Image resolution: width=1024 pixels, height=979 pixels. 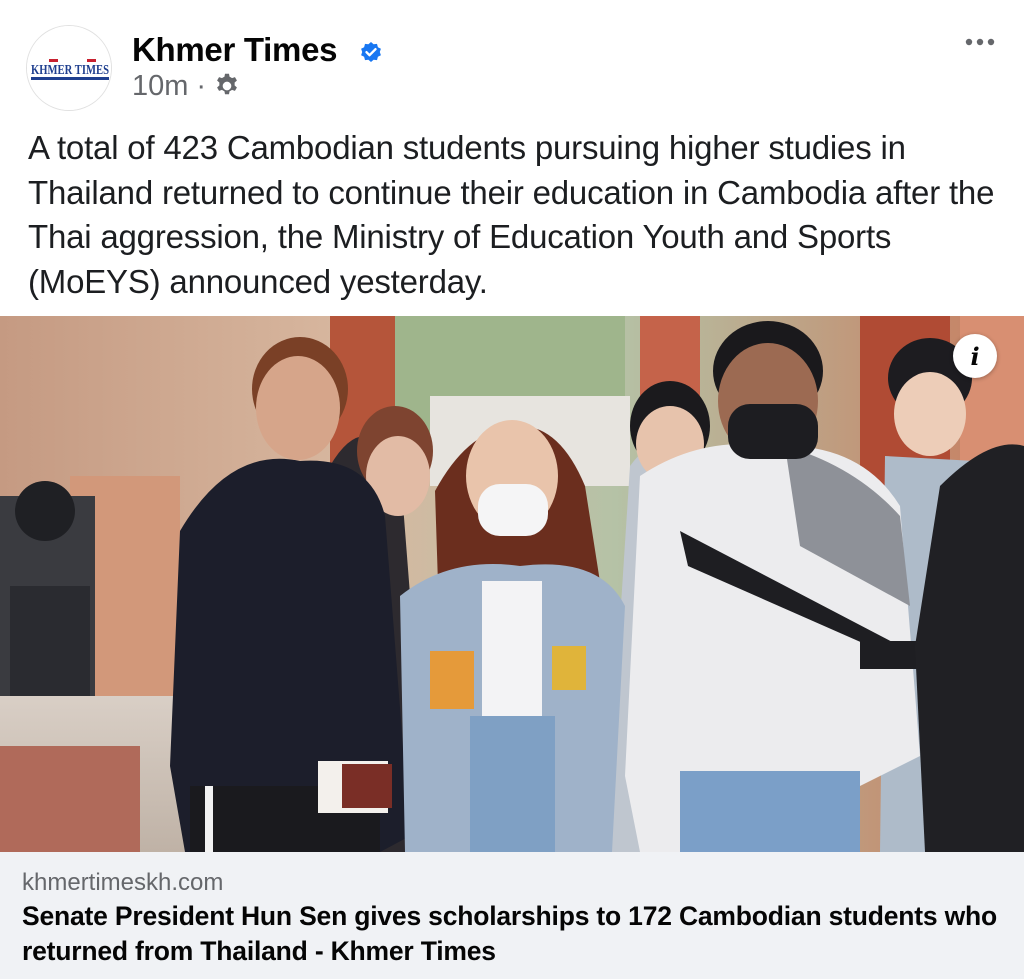 I want to click on khmer-times-logo: KHMER TIMES, so click(x=69, y=68).